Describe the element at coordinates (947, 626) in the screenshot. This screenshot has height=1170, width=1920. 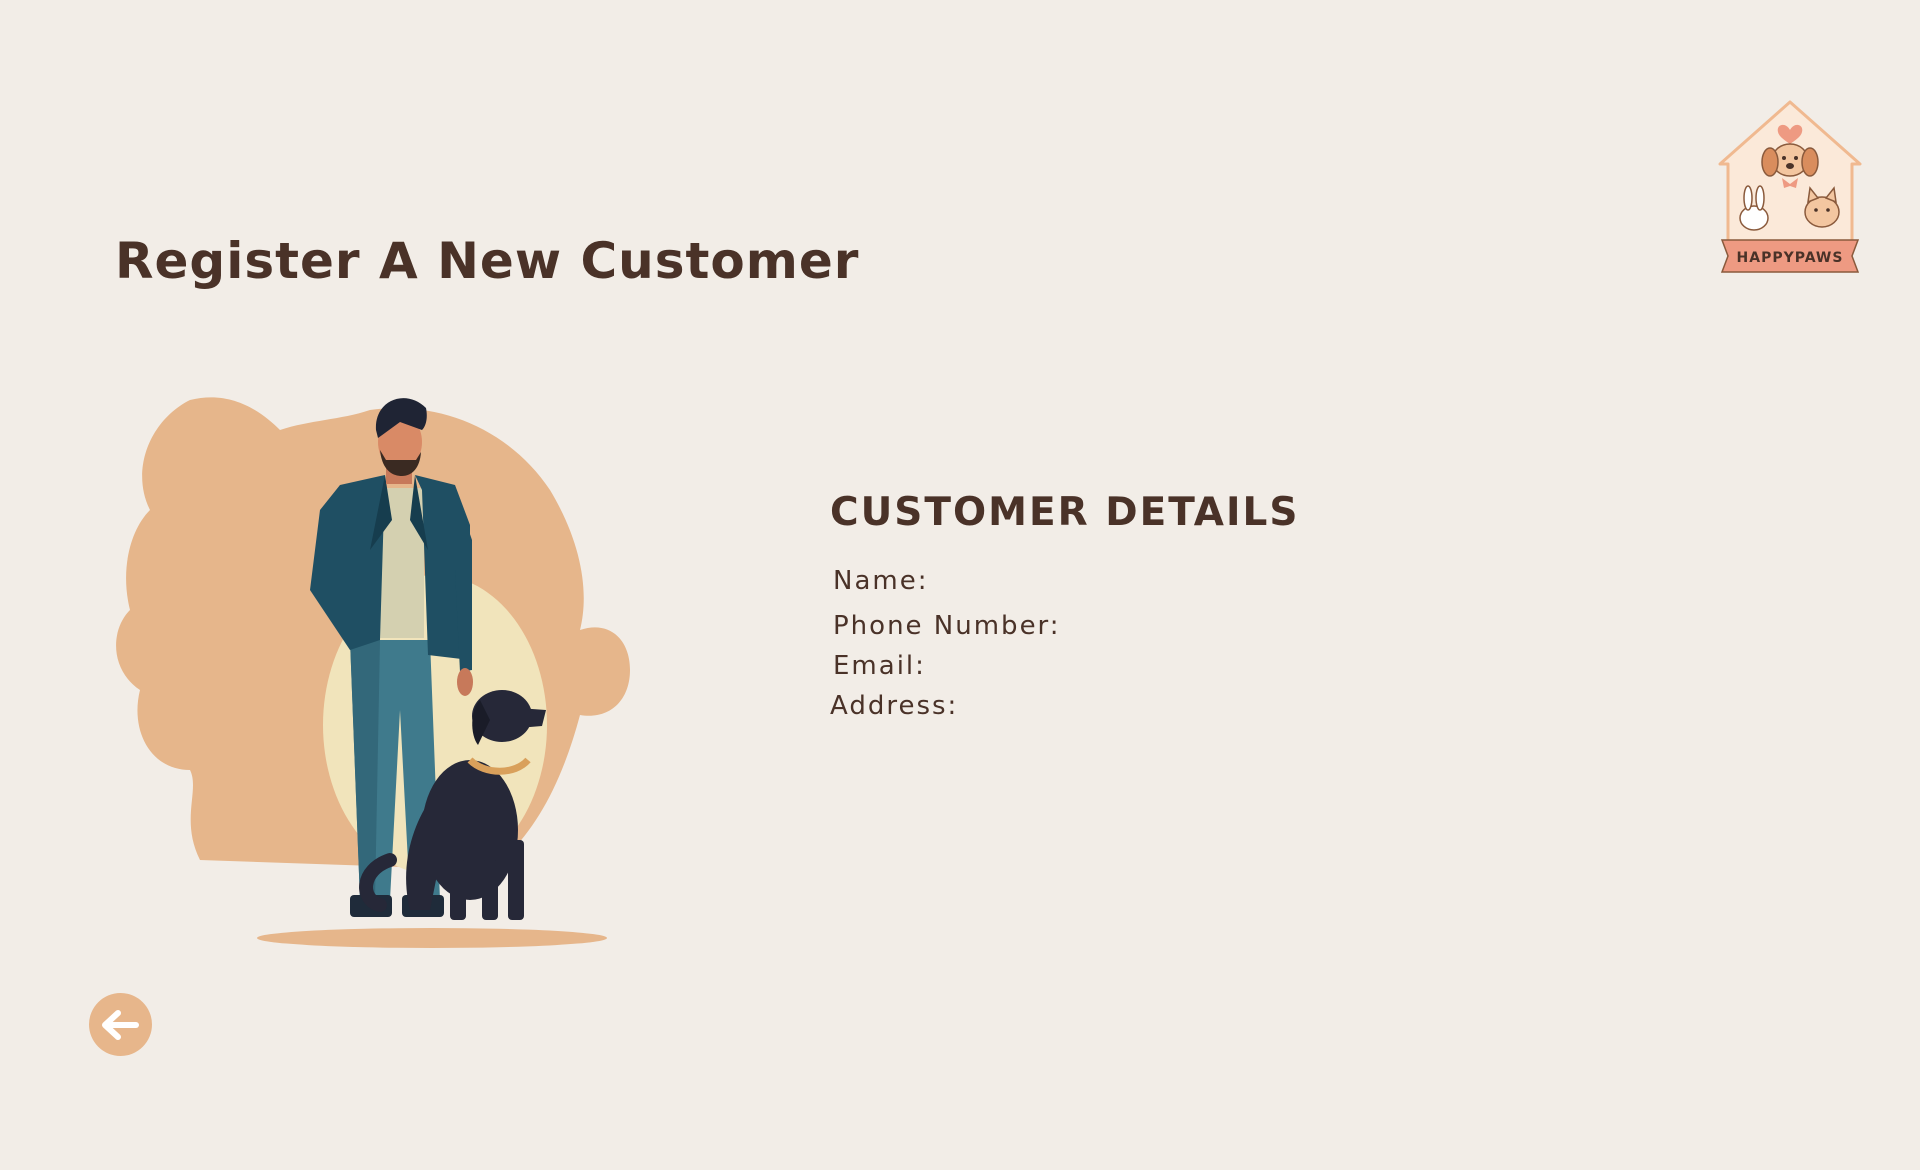
I see `phone-number-label: Phone Number:` at that location.